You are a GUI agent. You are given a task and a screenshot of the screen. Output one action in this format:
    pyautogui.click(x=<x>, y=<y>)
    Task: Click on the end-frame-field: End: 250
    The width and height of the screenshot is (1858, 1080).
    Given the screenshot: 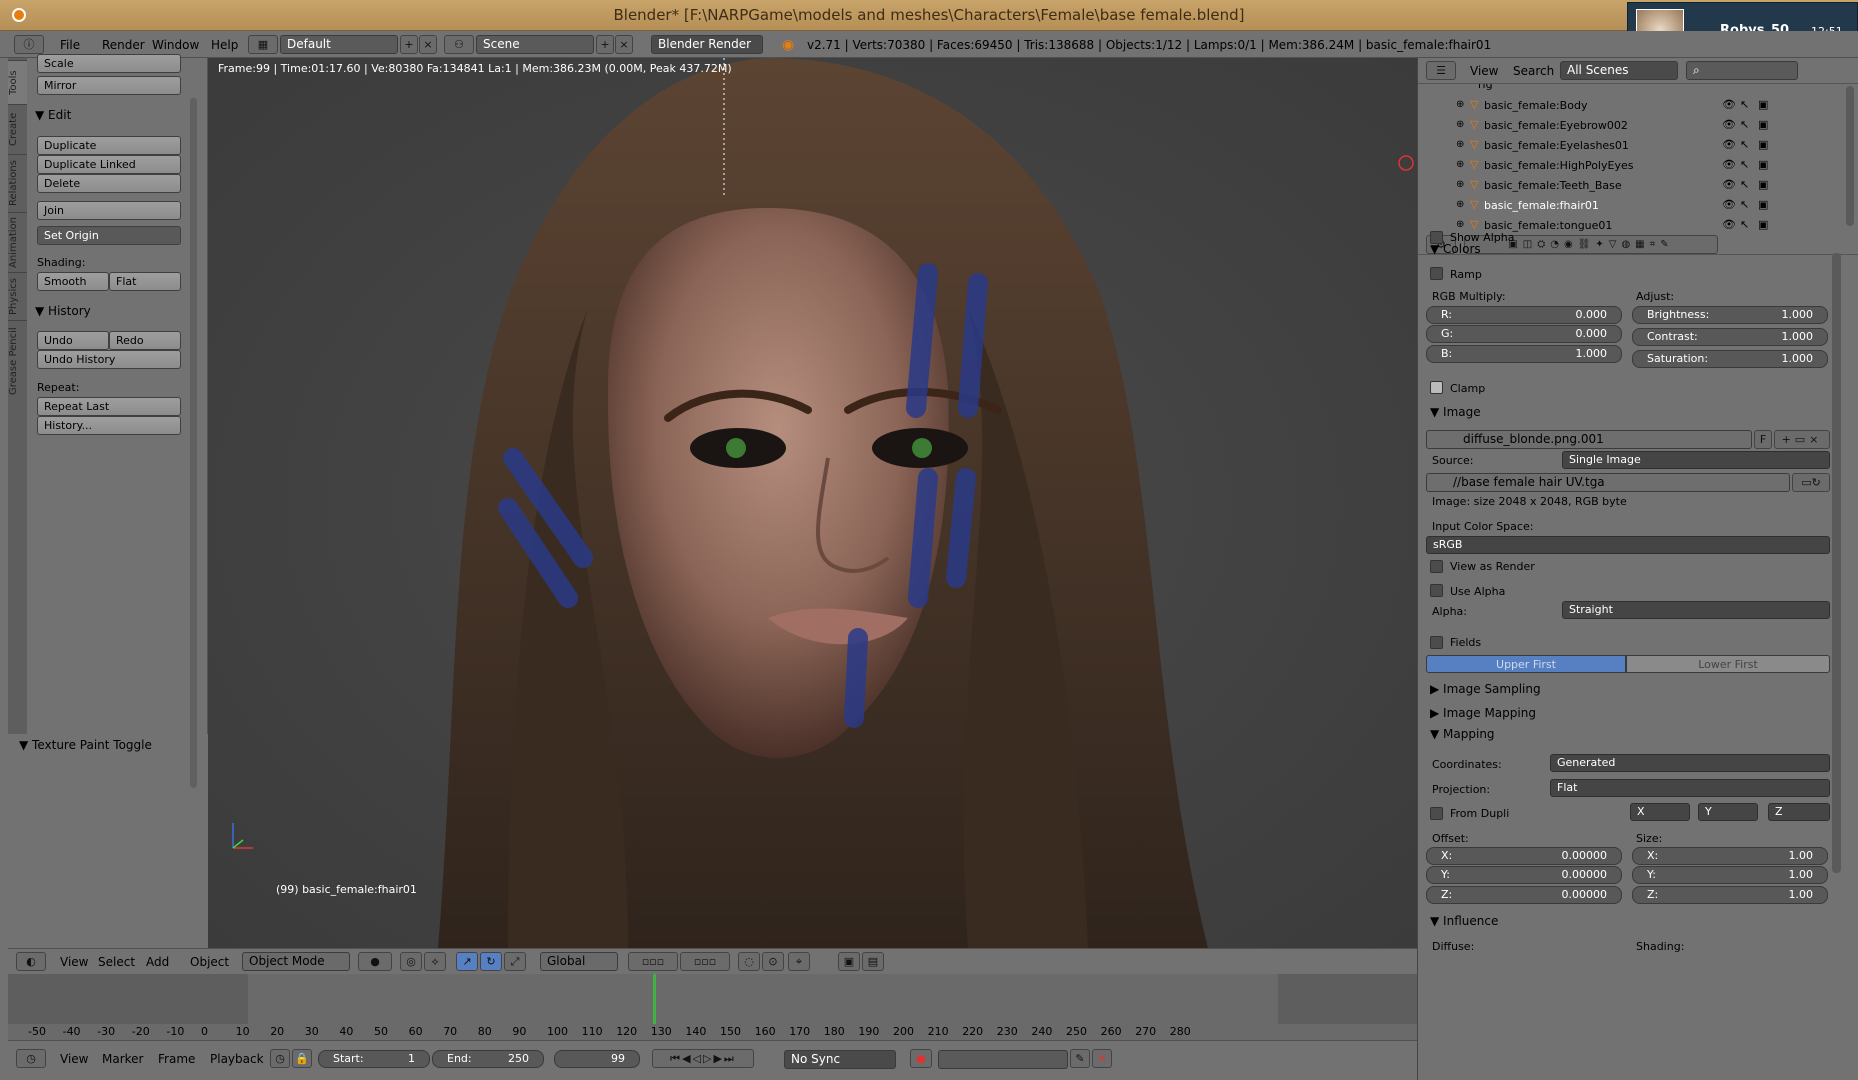 What is the action you would take?
    pyautogui.click(x=488, y=1059)
    